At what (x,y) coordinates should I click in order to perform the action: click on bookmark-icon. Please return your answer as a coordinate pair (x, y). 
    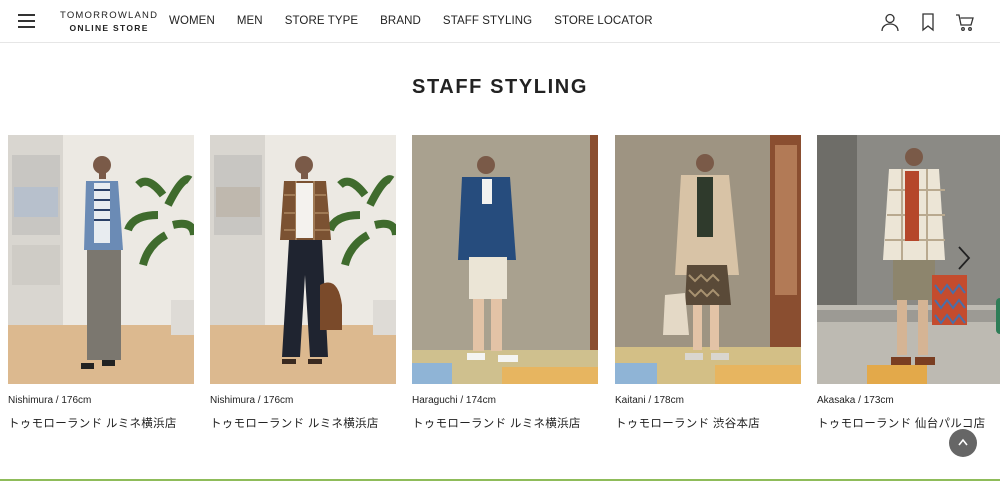
    Looking at the image, I should click on (928, 22).